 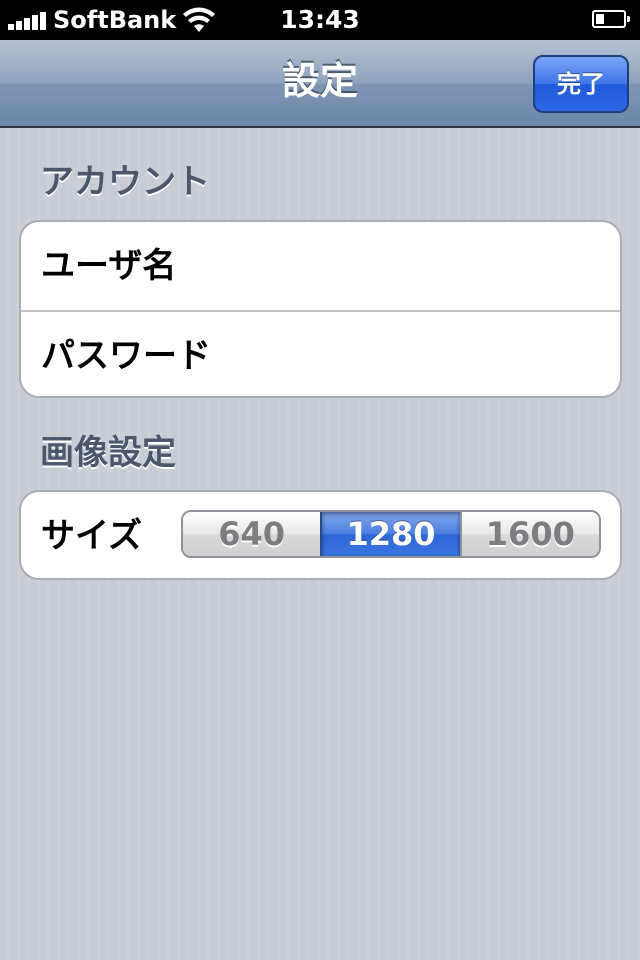 I want to click on password-cell: パスワード, so click(x=320, y=353).